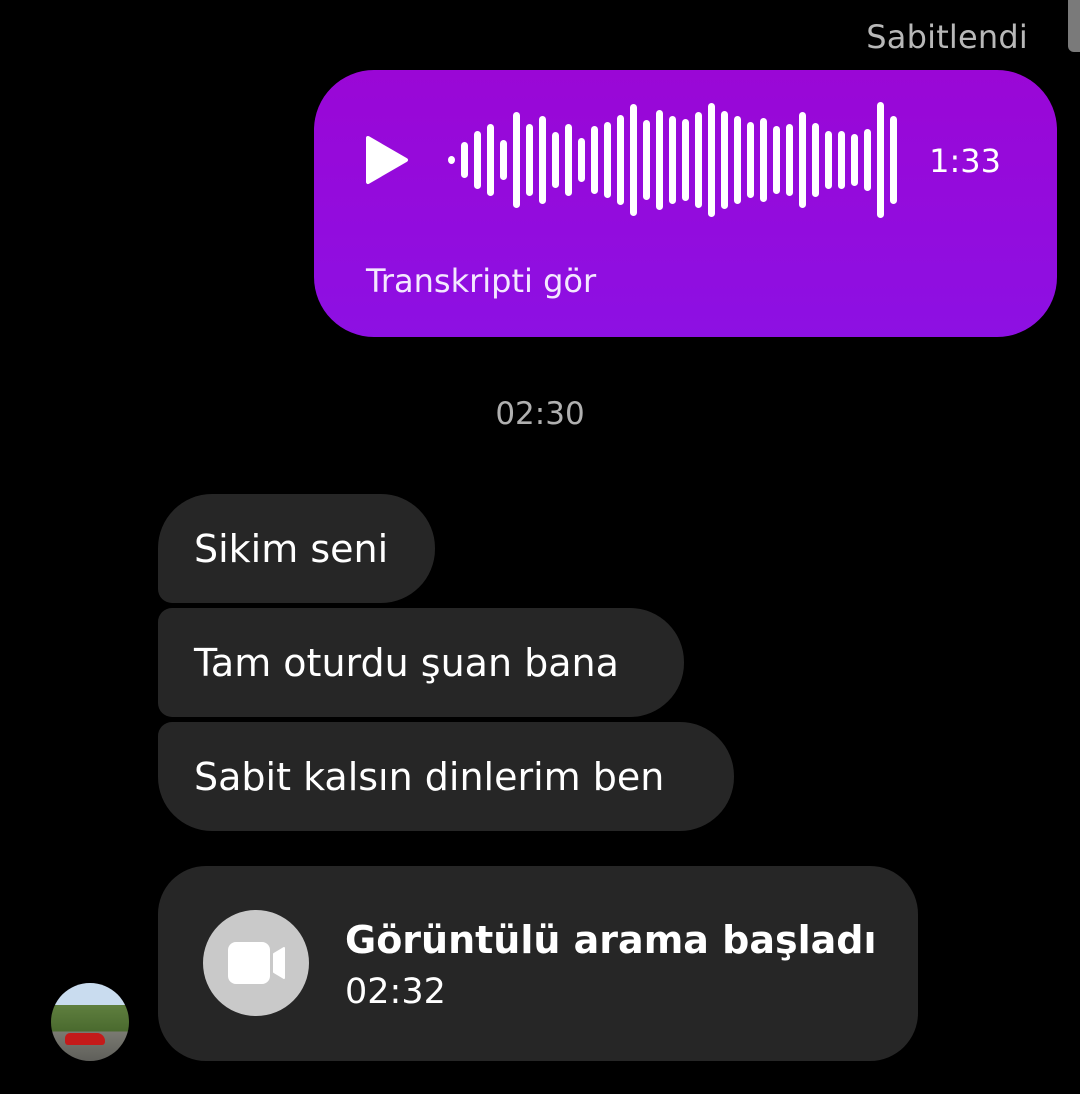 This screenshot has height=1094, width=1080. I want to click on play-icon, so click(387, 160).